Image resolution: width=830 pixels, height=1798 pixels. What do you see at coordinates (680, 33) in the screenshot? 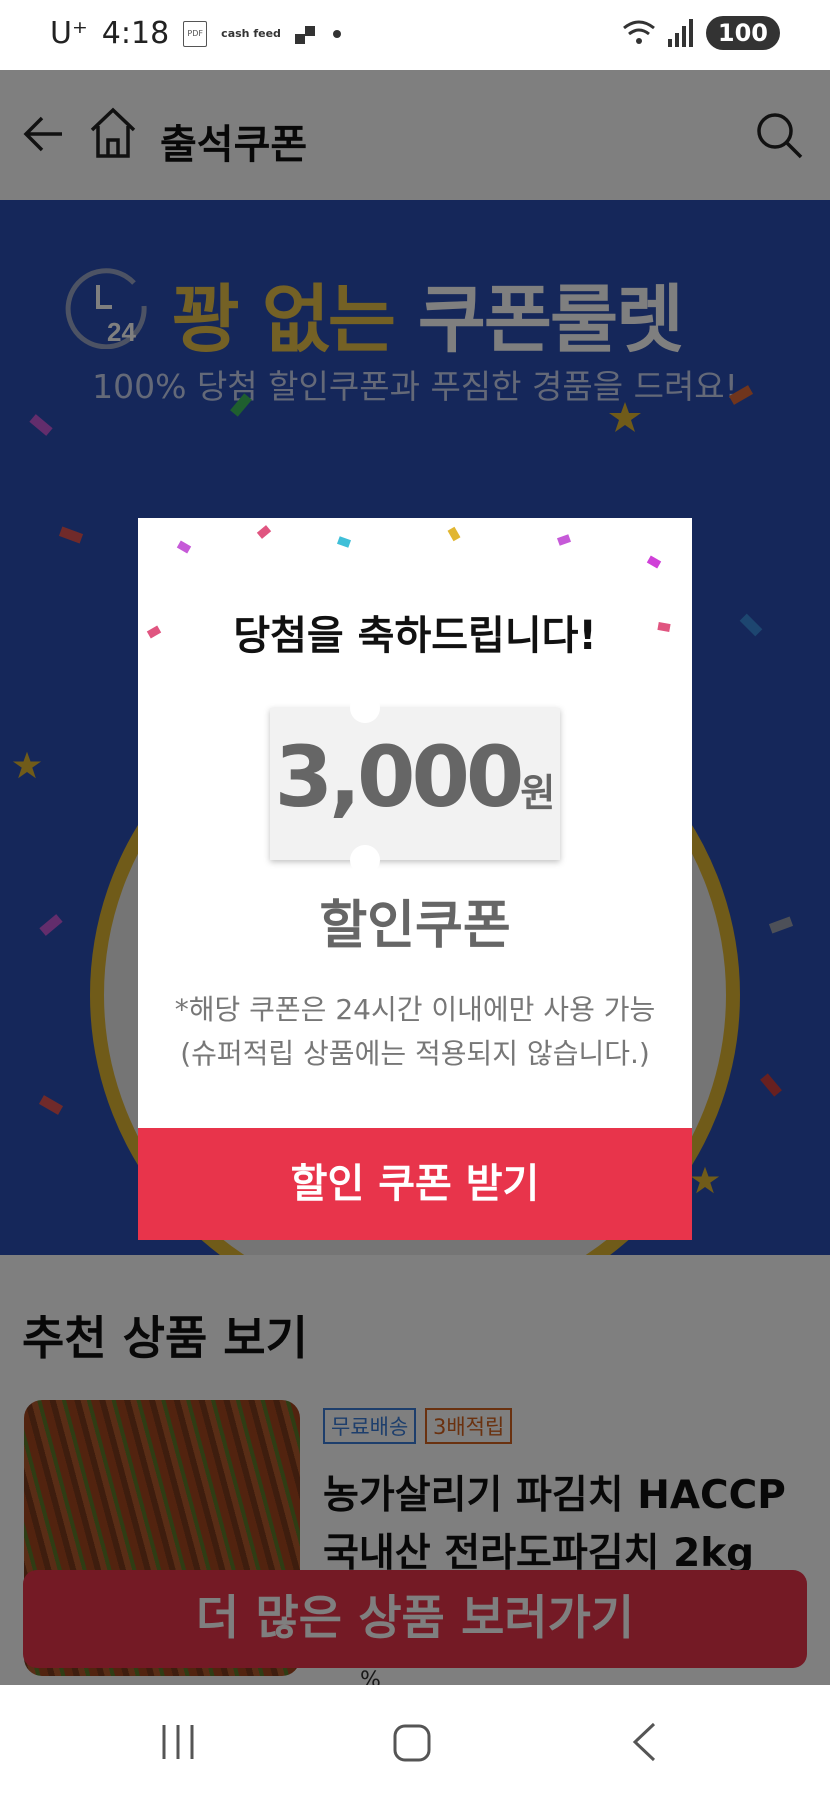
I see `signal-icon` at bounding box center [680, 33].